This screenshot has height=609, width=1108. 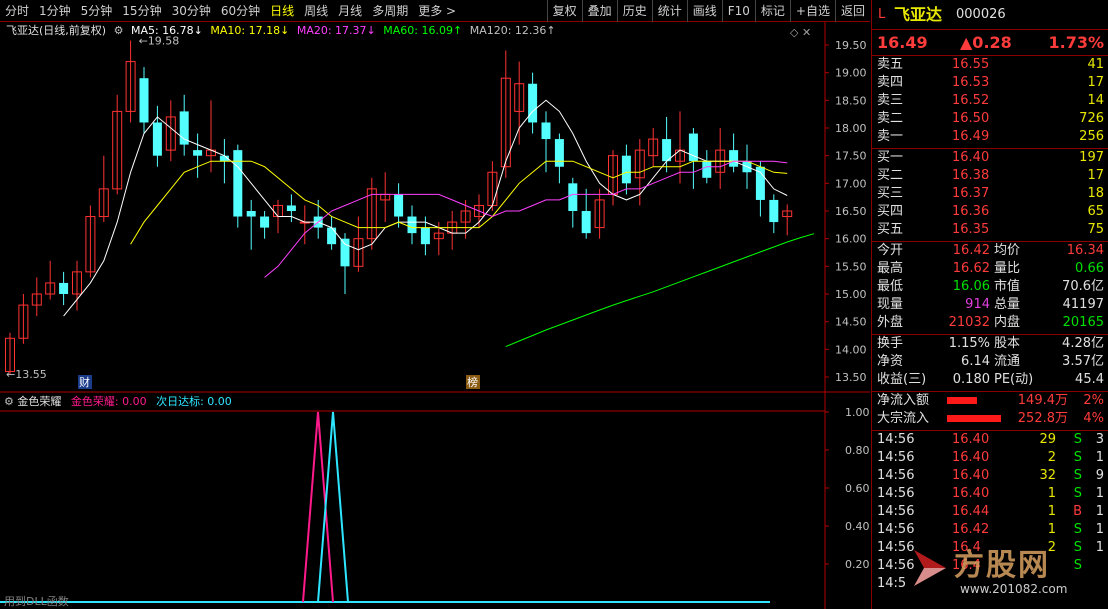 I want to click on toolbar-button-2: 历史, so click(x=634, y=11).